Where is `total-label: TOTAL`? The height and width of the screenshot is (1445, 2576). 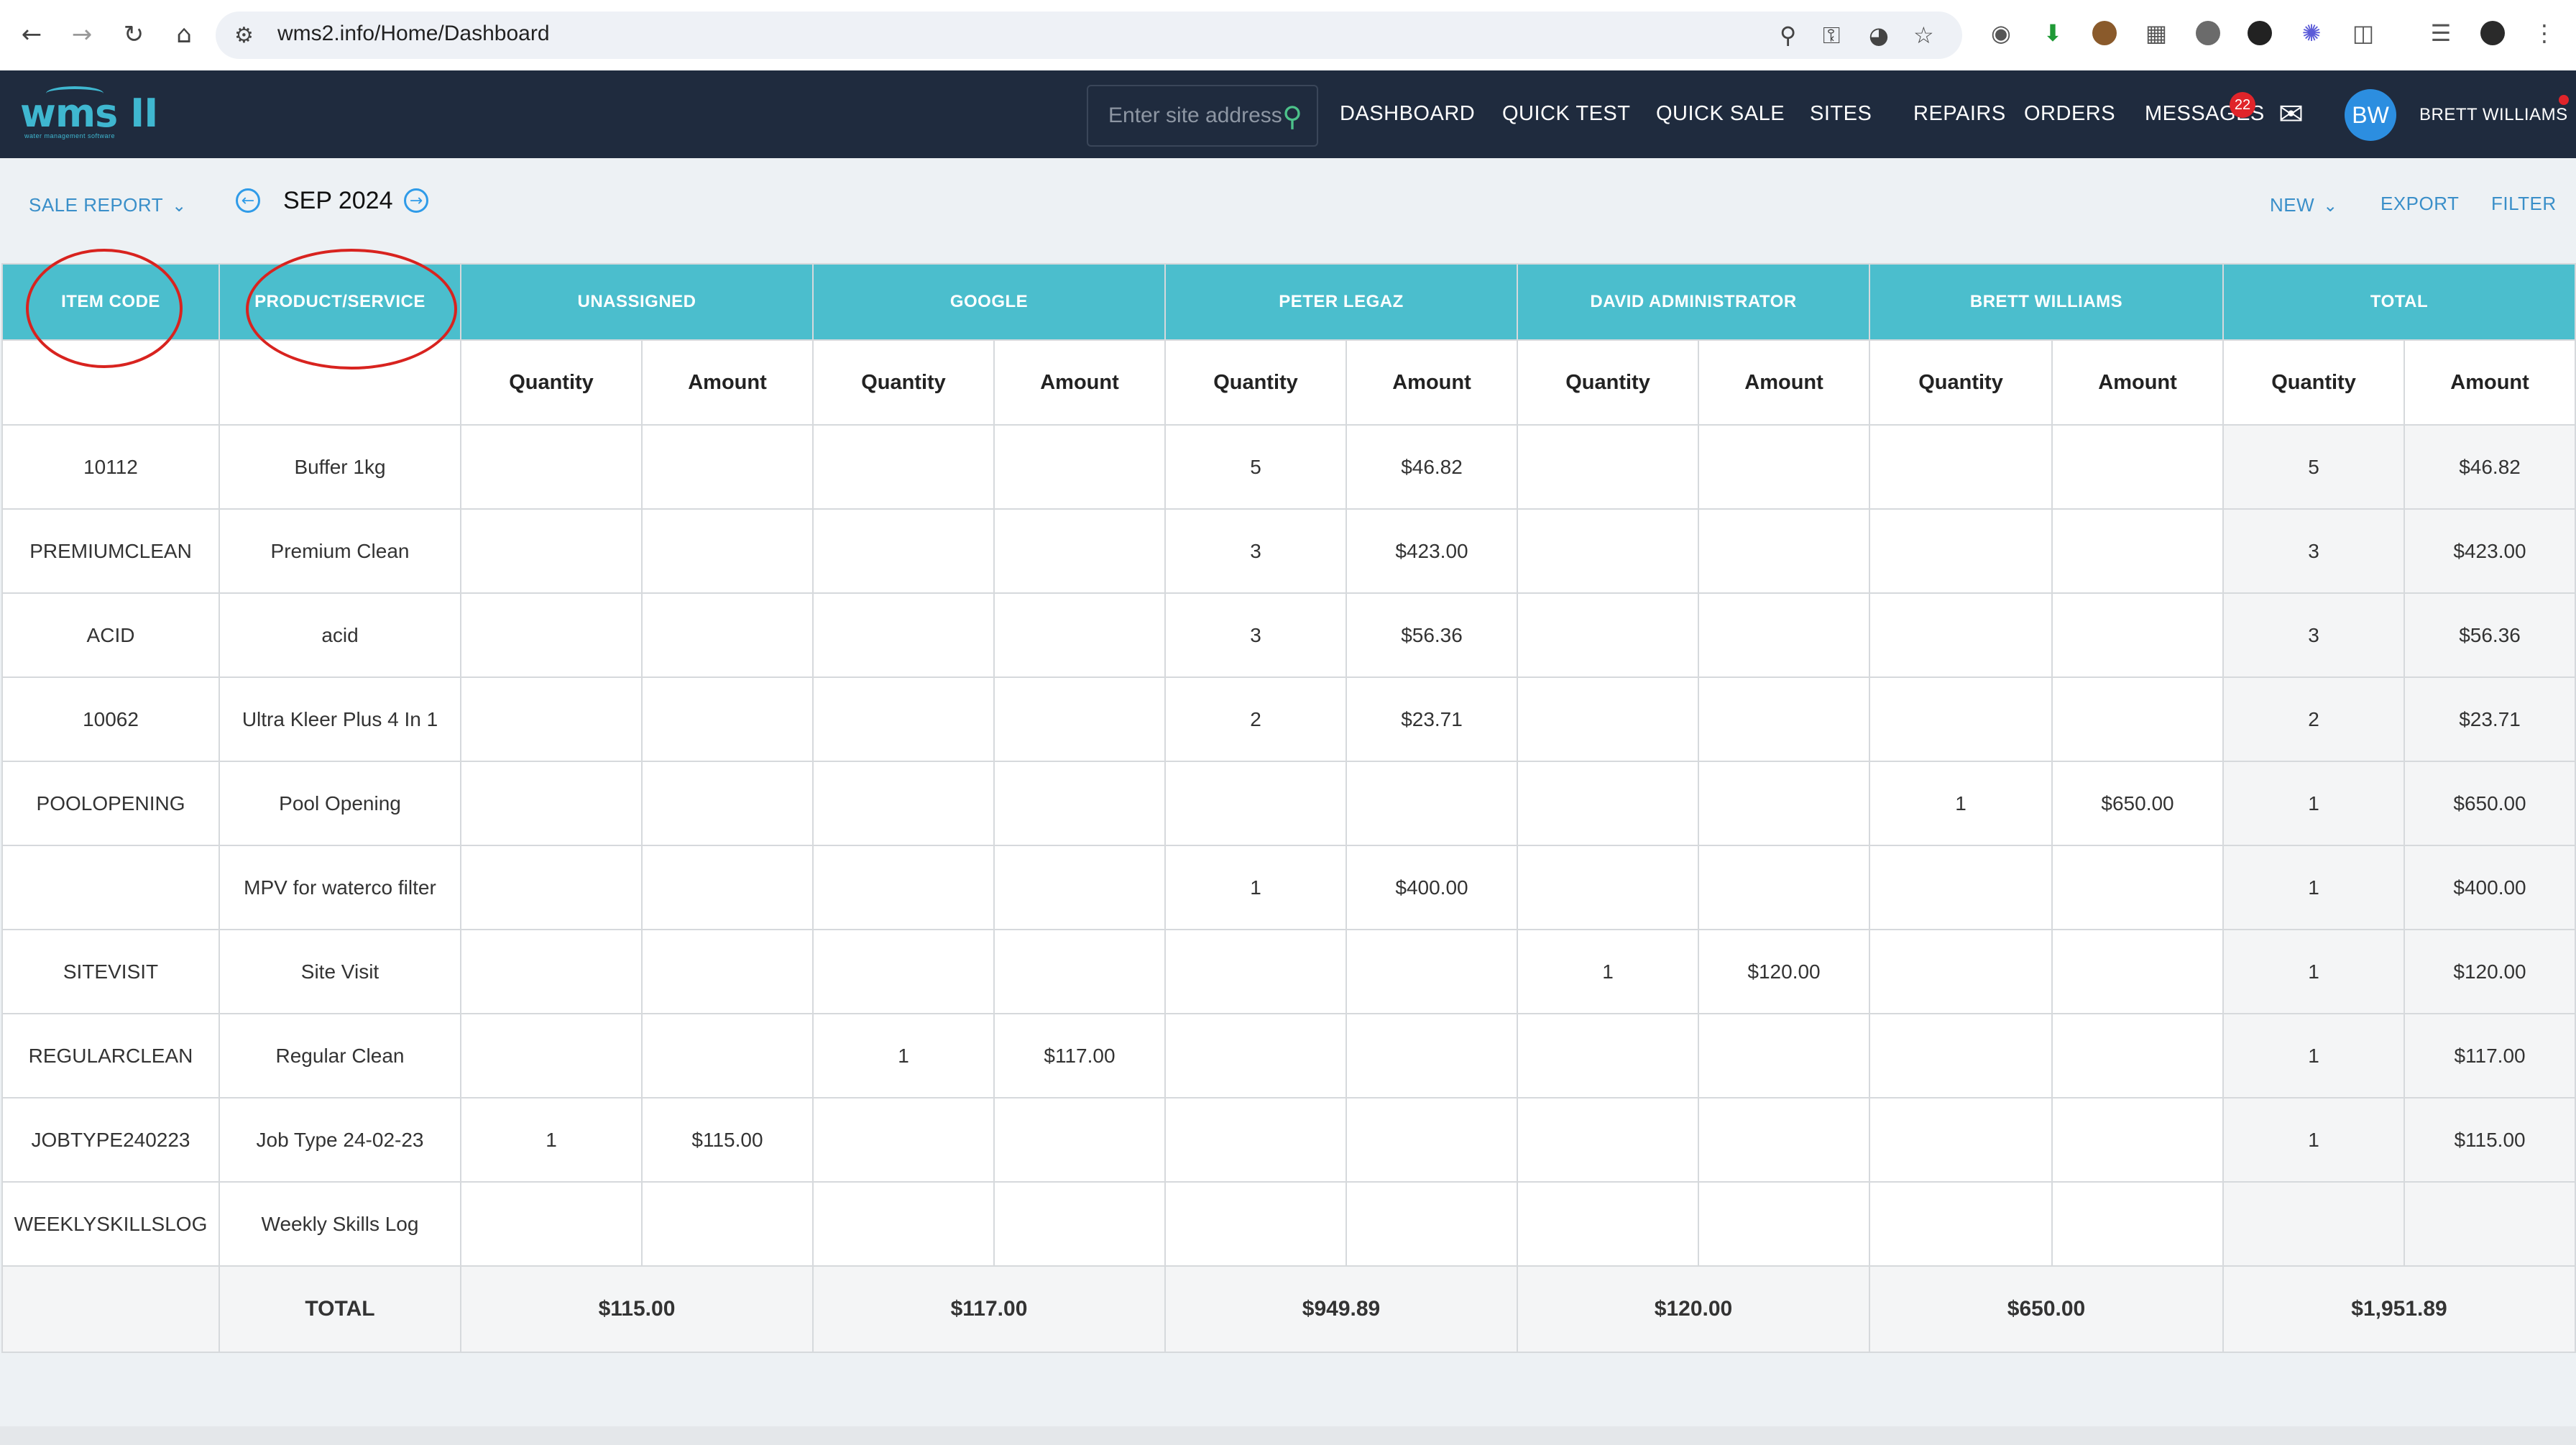
total-label: TOTAL is located at coordinates (339, 1309).